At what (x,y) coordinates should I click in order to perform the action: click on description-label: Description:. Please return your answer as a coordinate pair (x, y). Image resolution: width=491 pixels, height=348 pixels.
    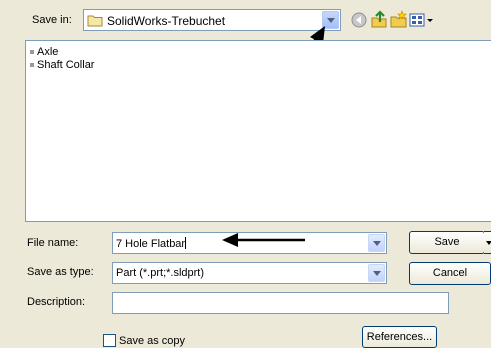
    Looking at the image, I should click on (56, 302).